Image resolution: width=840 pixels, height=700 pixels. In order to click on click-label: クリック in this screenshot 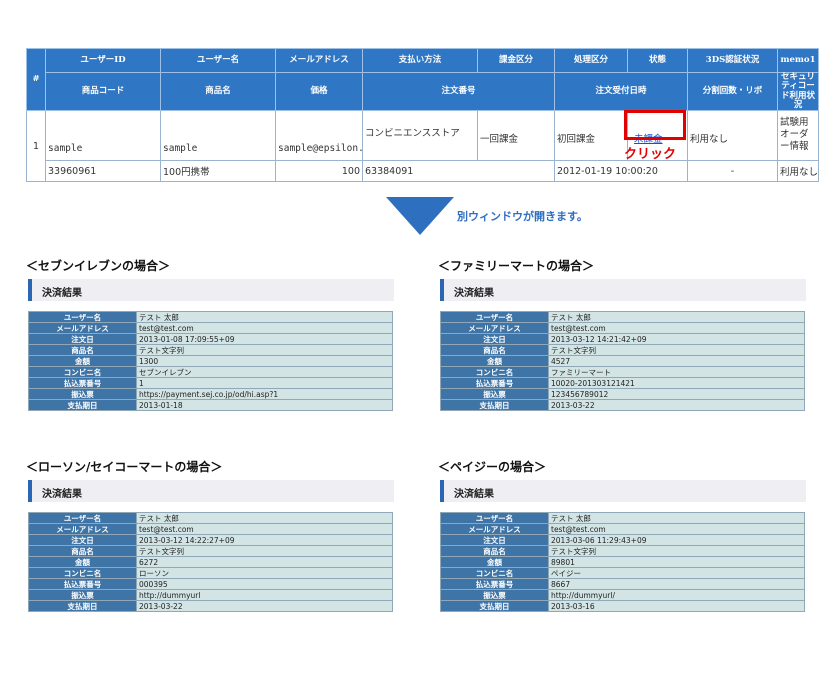, I will do `click(650, 154)`.